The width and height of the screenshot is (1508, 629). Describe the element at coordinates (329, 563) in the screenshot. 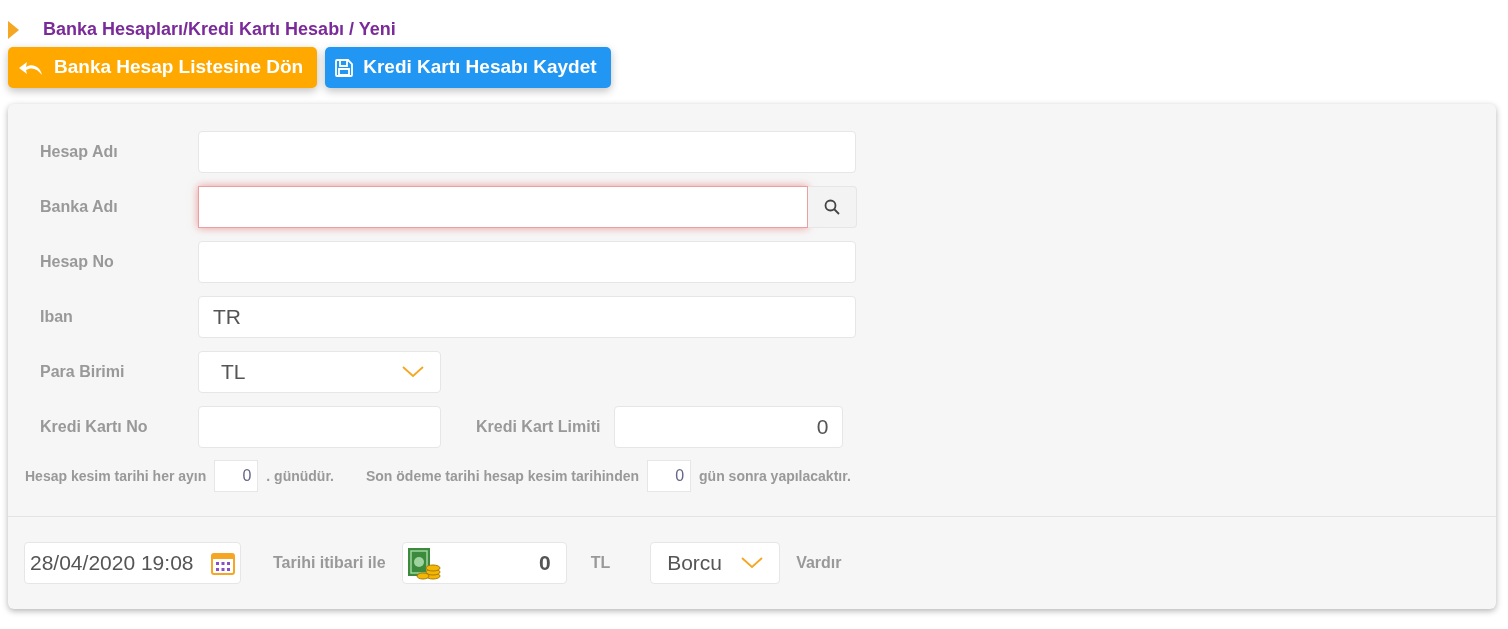

I see `as-of-label: Tarihi itibari ile` at that location.